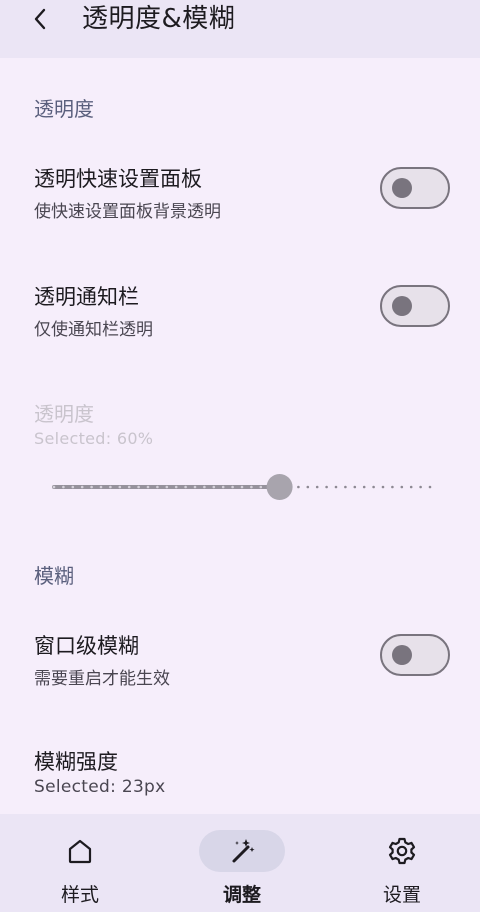 The width and height of the screenshot is (480, 912). I want to click on section-title-transparency: 透明度, so click(64, 109).